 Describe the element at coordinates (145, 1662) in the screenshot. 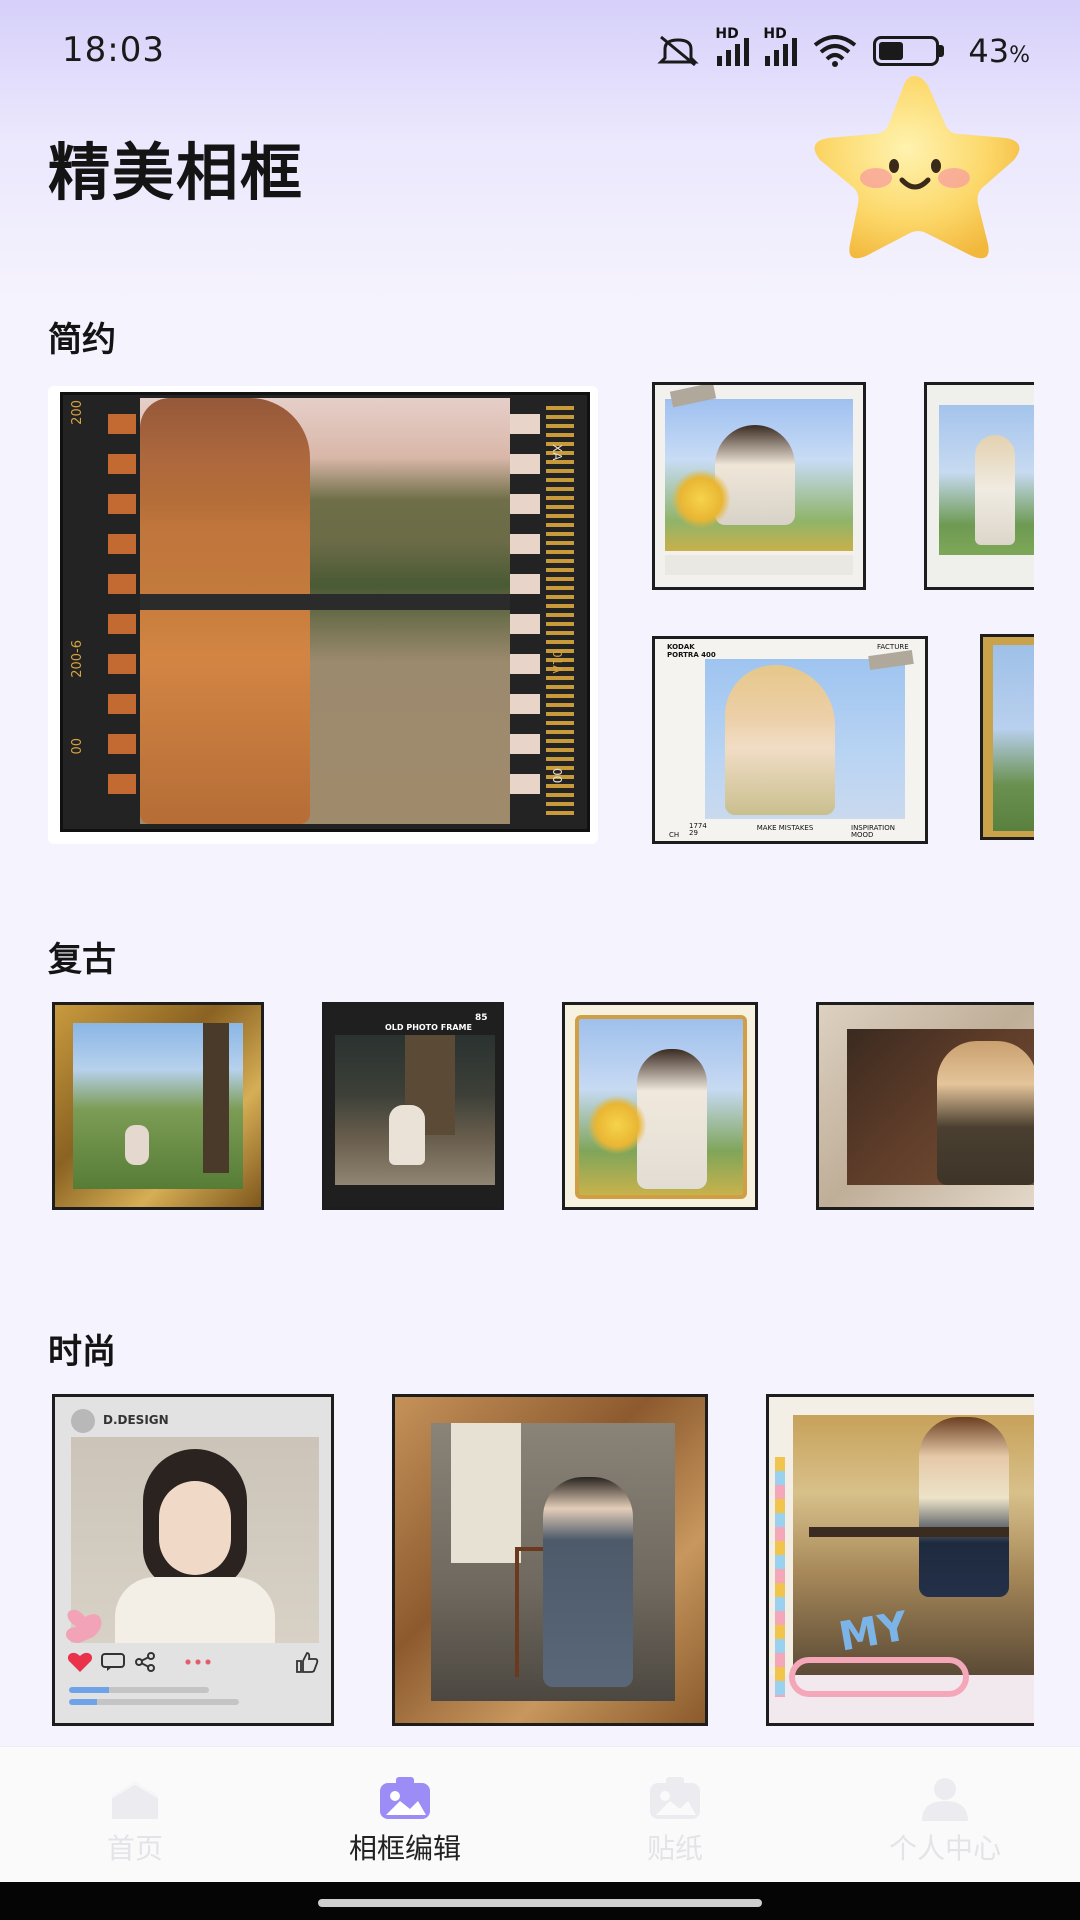

I see `share-icon` at that location.